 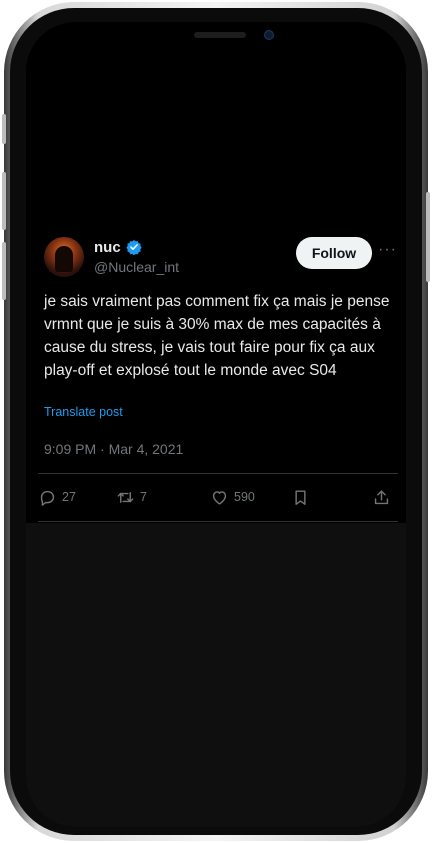 I want to click on repost-button: 7, so click(x=131, y=497).